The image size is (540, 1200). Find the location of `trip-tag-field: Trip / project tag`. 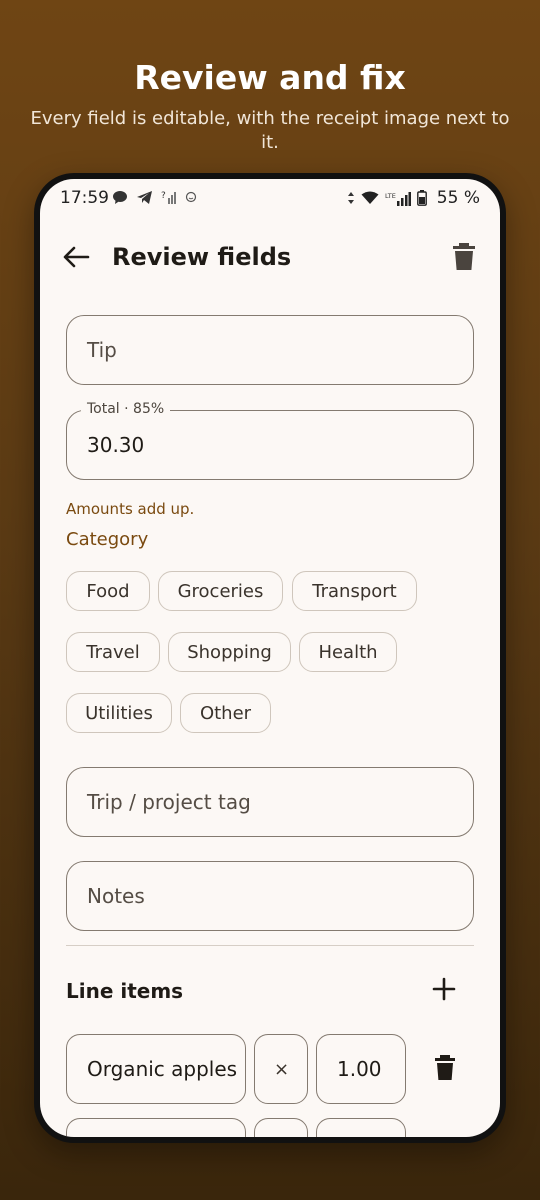

trip-tag-field: Trip / project tag is located at coordinates (270, 802).